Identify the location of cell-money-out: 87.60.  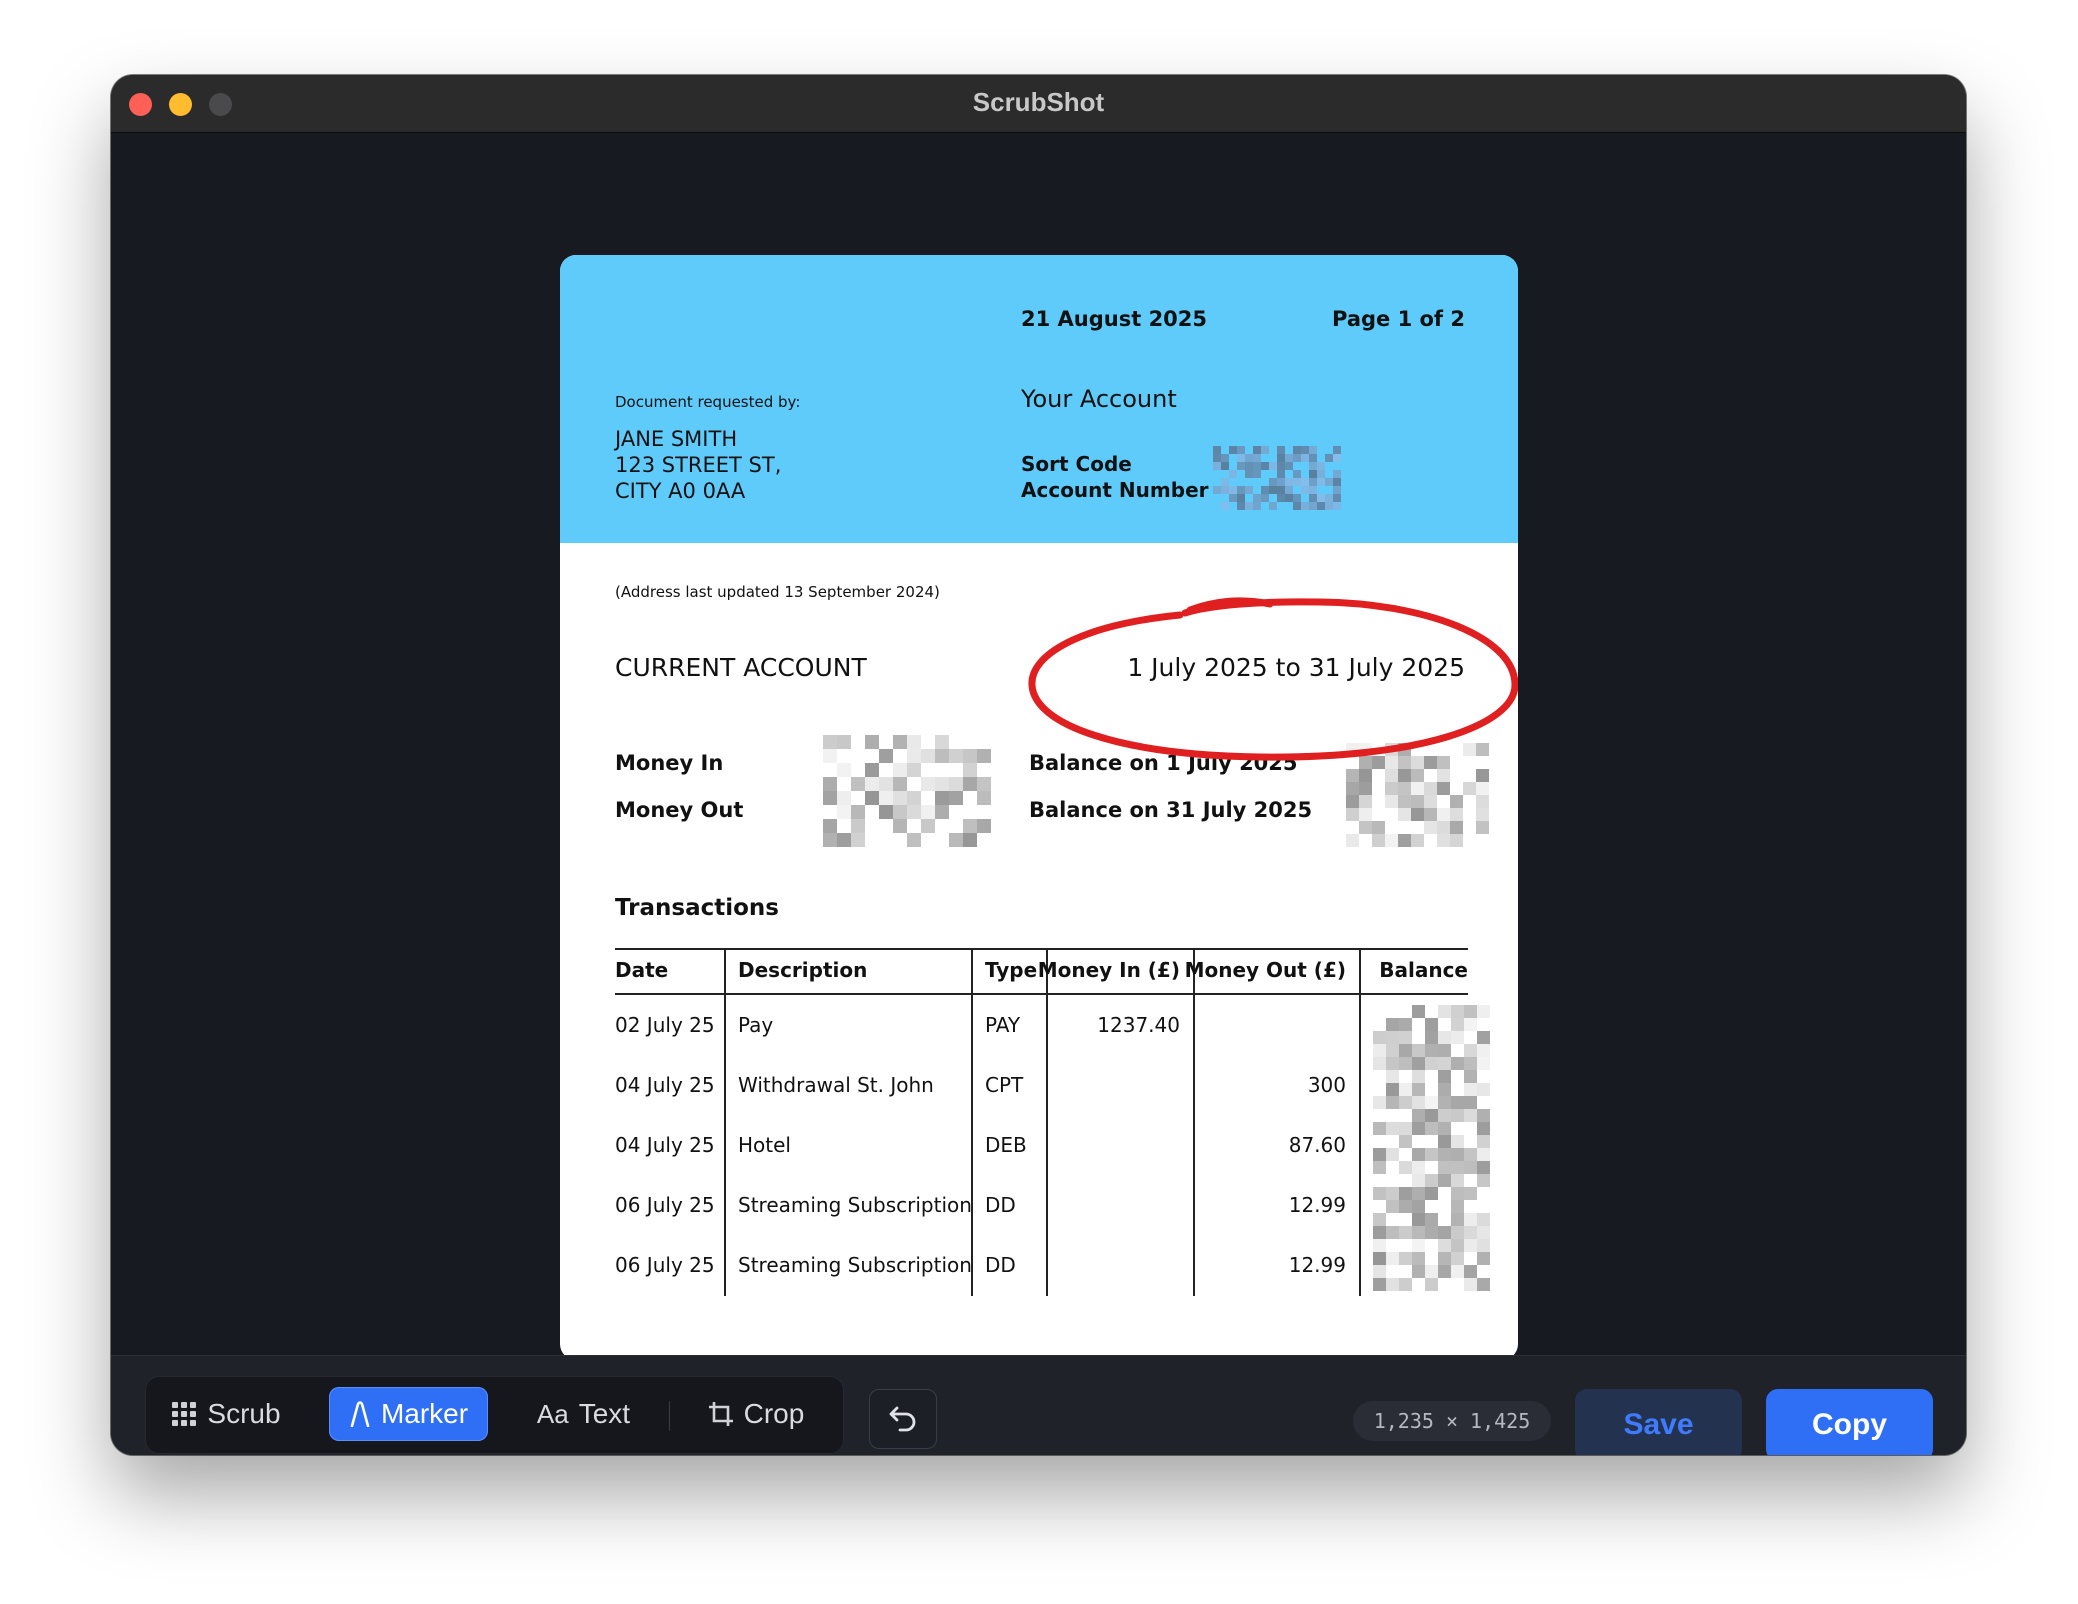
(1317, 1145).